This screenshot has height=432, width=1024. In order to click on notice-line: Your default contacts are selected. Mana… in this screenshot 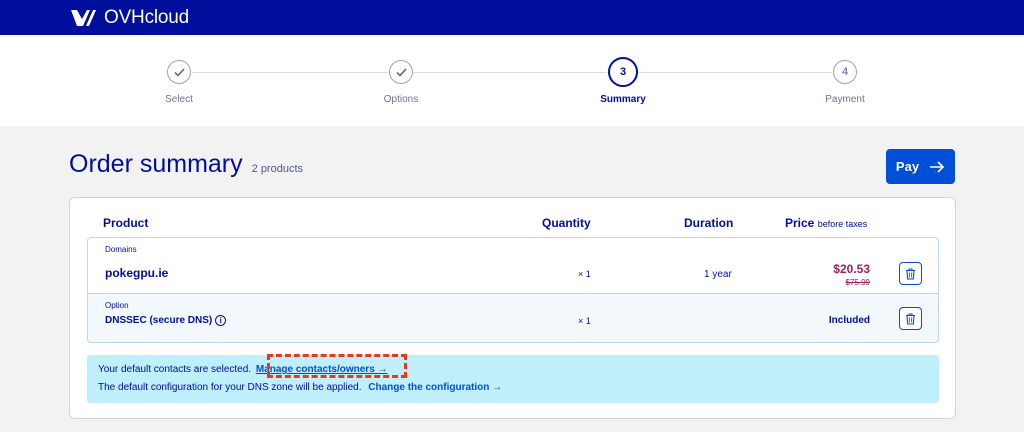, I will do `click(243, 369)`.